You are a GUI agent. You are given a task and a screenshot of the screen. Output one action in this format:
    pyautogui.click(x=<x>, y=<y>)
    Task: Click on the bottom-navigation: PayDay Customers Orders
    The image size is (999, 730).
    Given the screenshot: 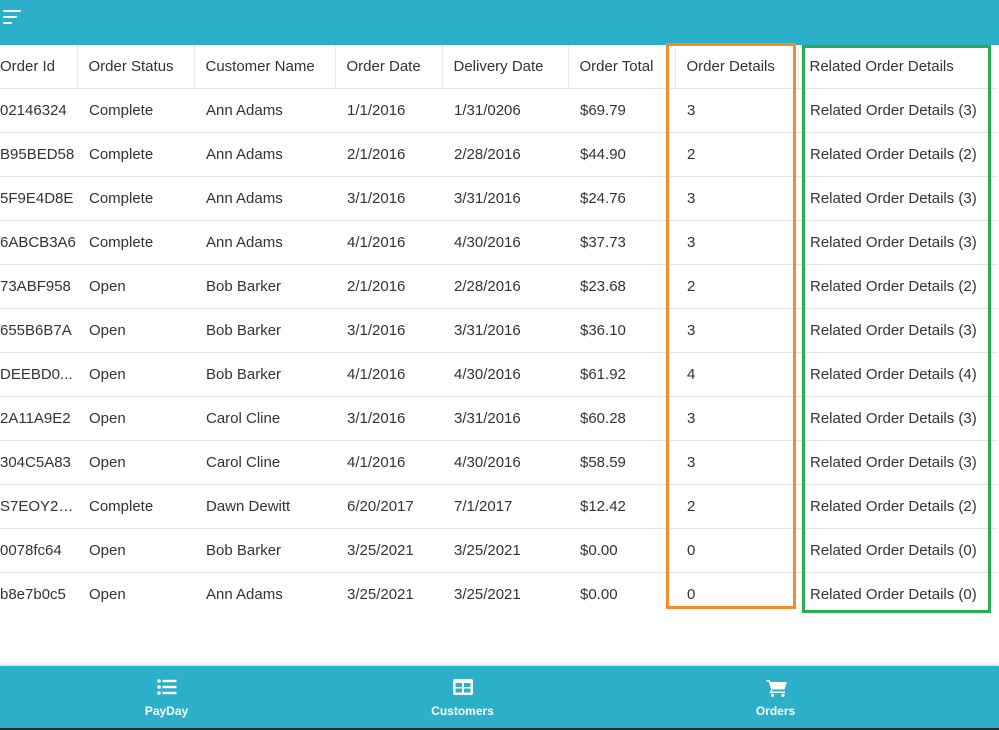 What is the action you would take?
    pyautogui.click(x=499, y=697)
    